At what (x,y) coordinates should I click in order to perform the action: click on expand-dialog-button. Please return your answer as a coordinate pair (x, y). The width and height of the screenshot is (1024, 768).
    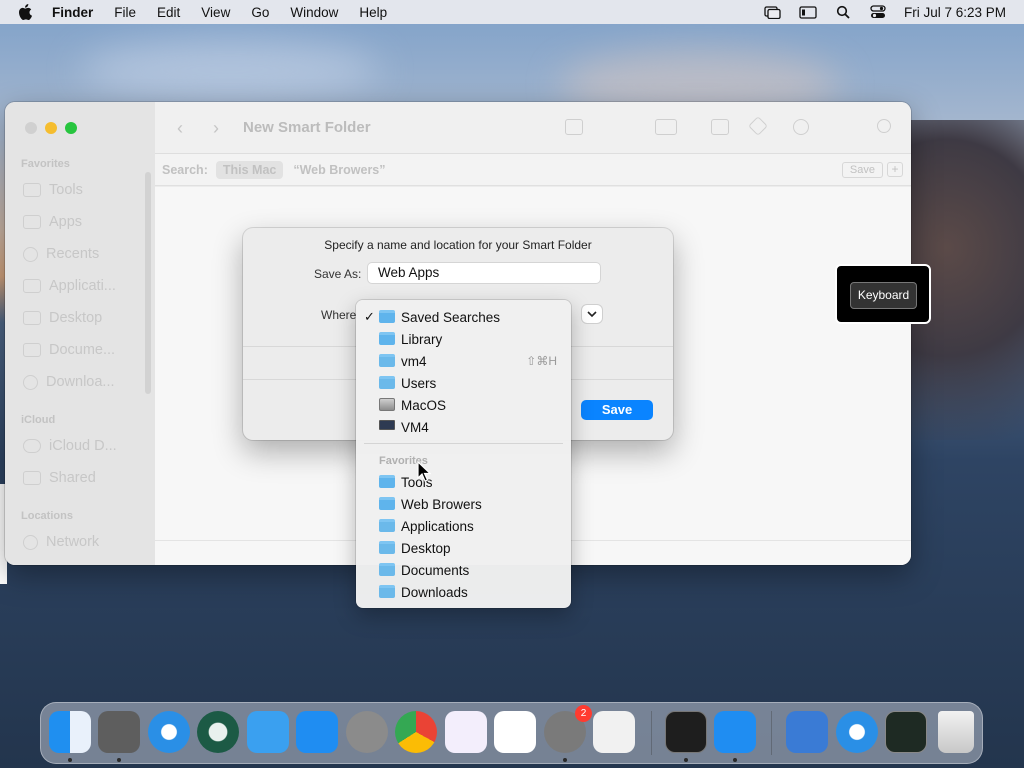
    Looking at the image, I should click on (592, 314).